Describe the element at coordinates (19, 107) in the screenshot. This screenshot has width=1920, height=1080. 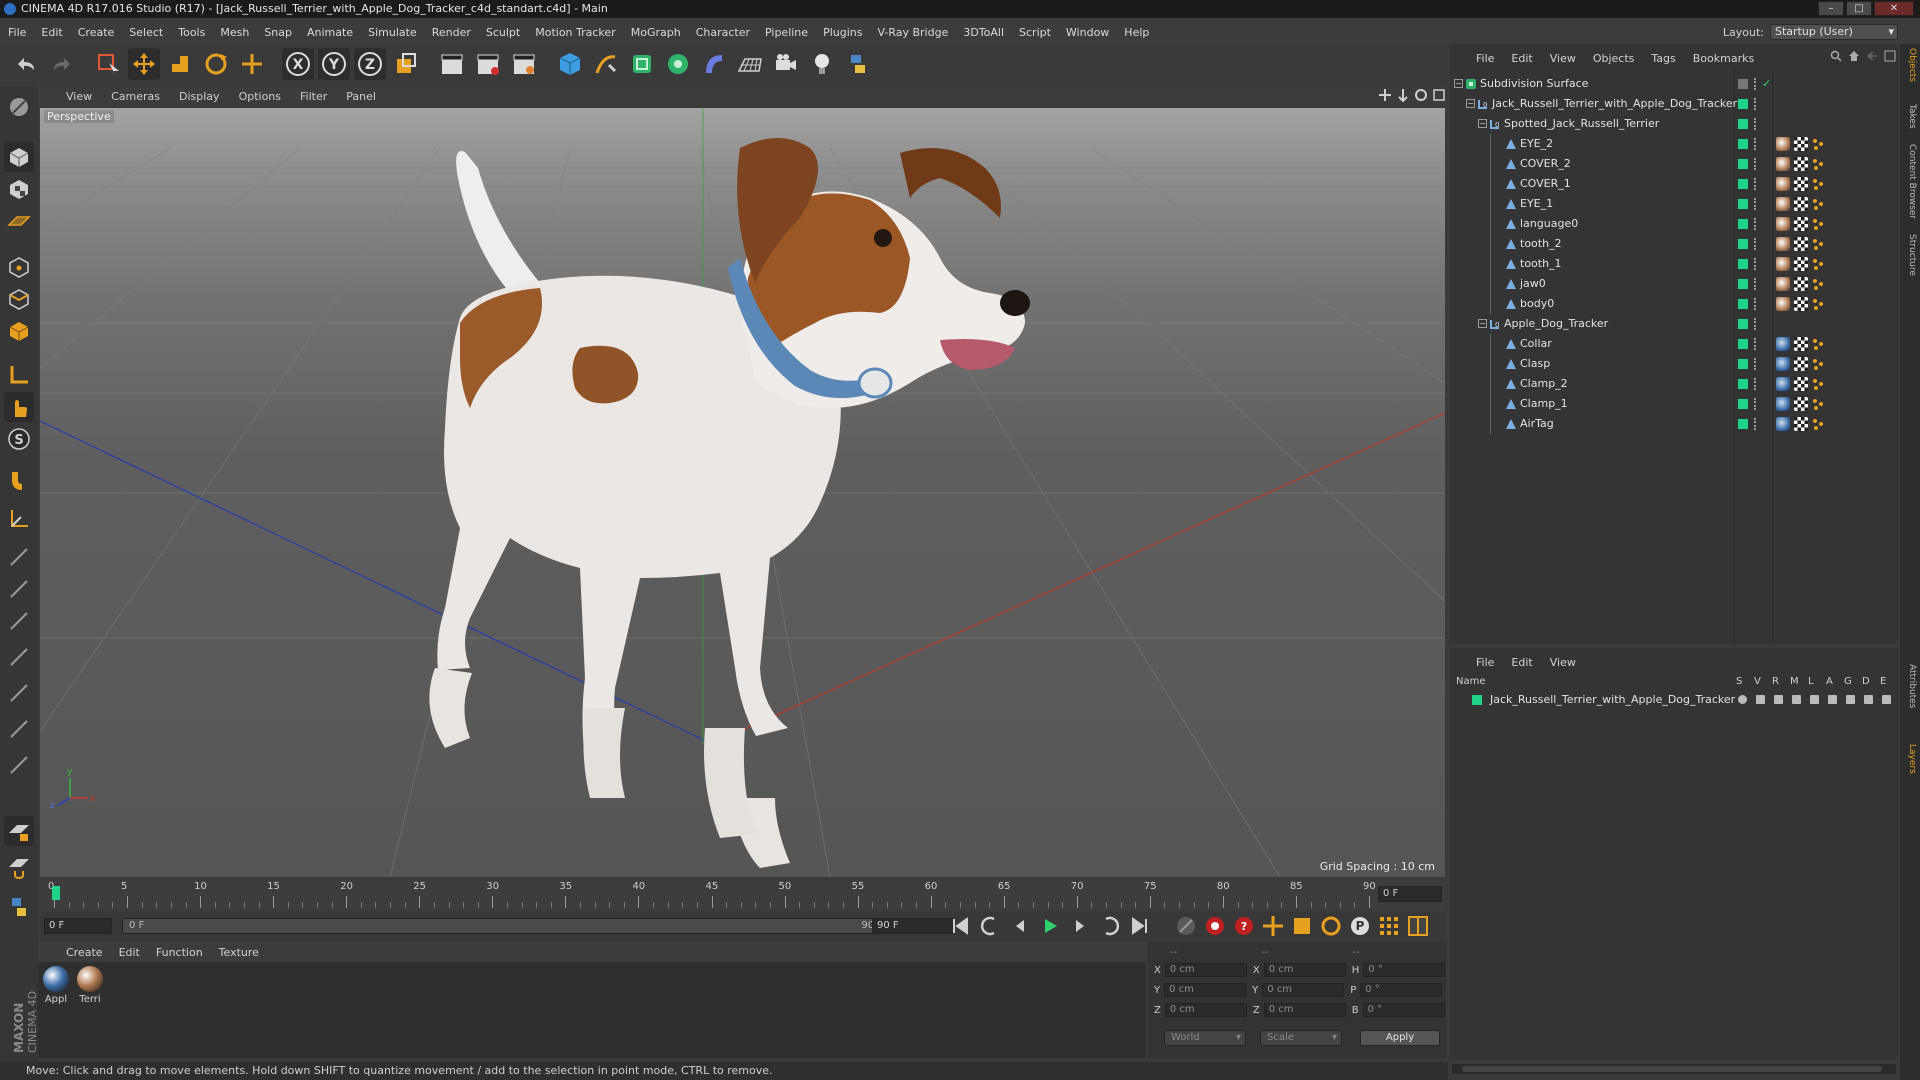
I see `make-editable-button` at that location.